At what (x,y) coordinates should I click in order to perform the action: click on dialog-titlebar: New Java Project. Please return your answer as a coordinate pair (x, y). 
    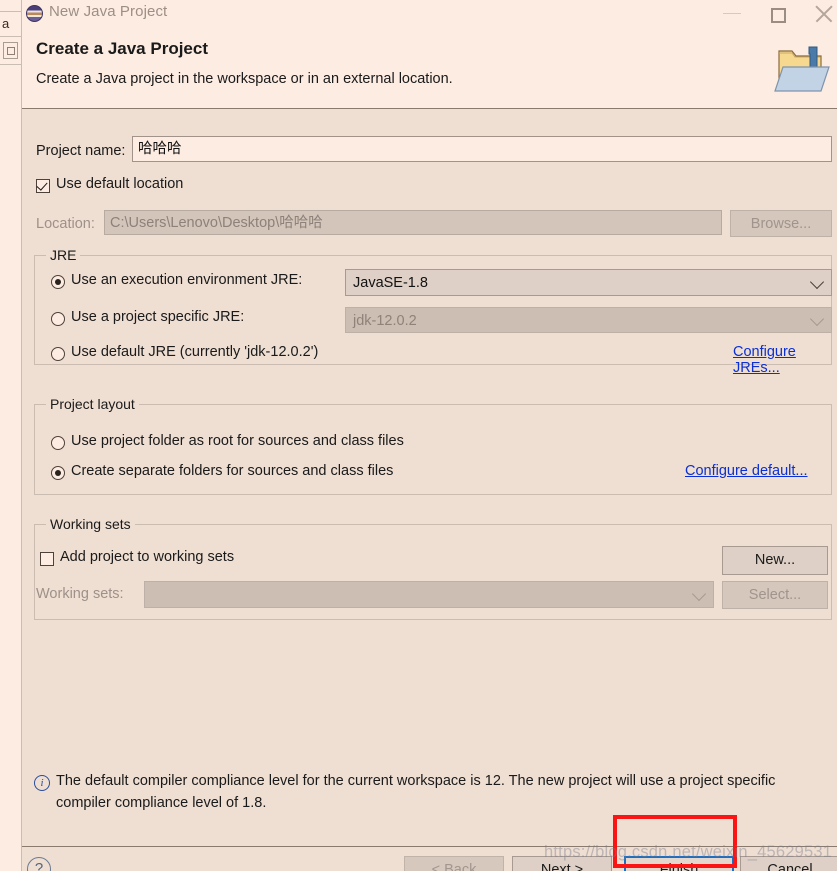
    Looking at the image, I should click on (429, 13).